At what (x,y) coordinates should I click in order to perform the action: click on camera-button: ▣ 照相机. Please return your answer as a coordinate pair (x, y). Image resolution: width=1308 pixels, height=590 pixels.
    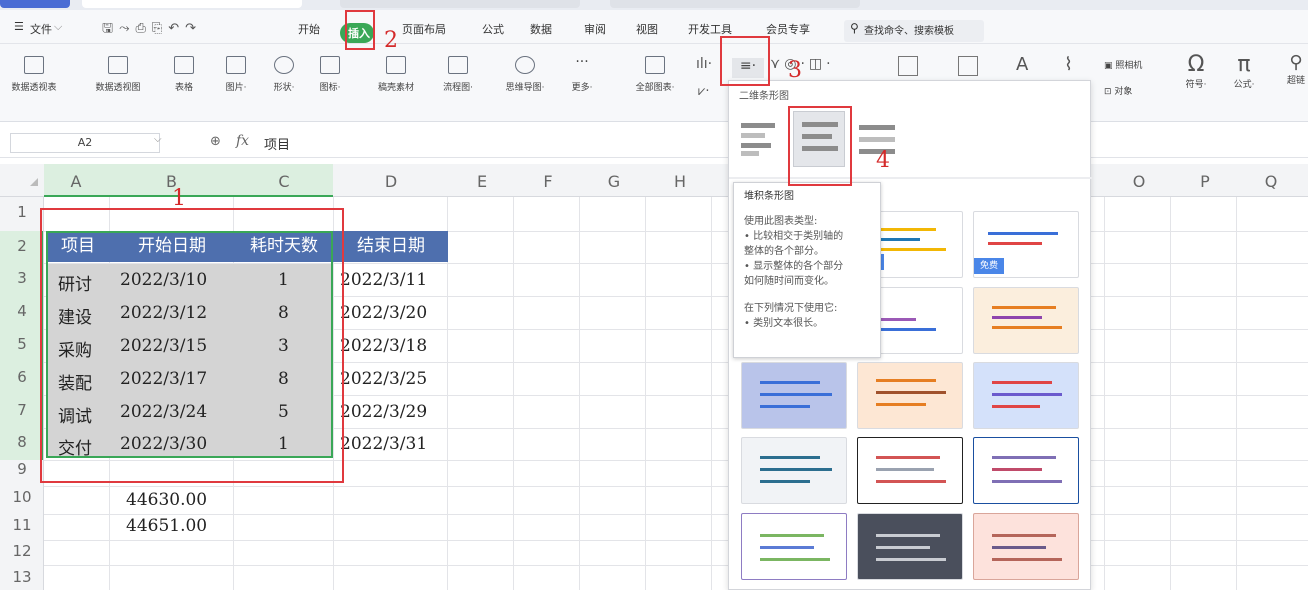
    Looking at the image, I should click on (1123, 64).